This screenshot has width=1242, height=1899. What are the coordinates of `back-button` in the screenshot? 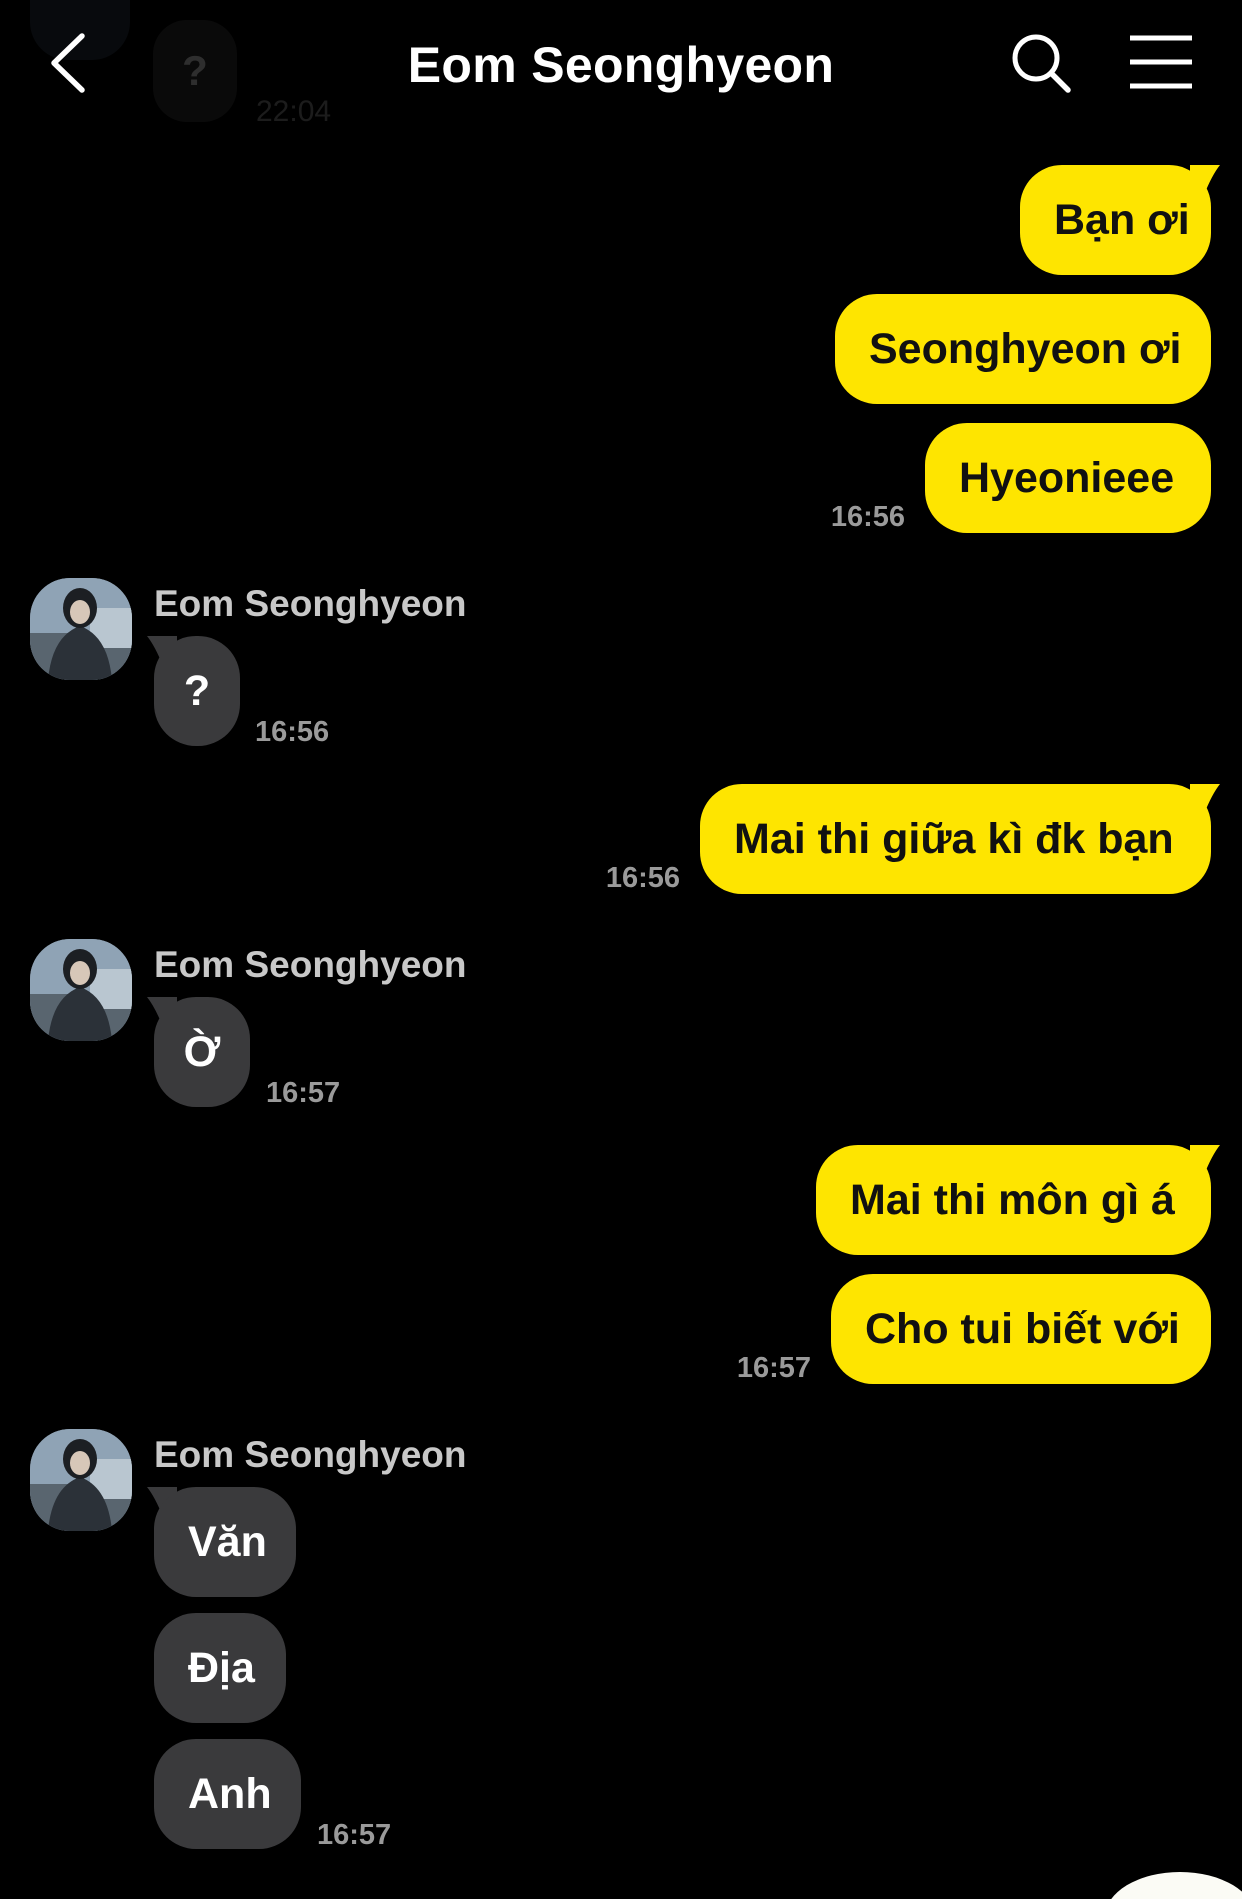 It's located at (68, 63).